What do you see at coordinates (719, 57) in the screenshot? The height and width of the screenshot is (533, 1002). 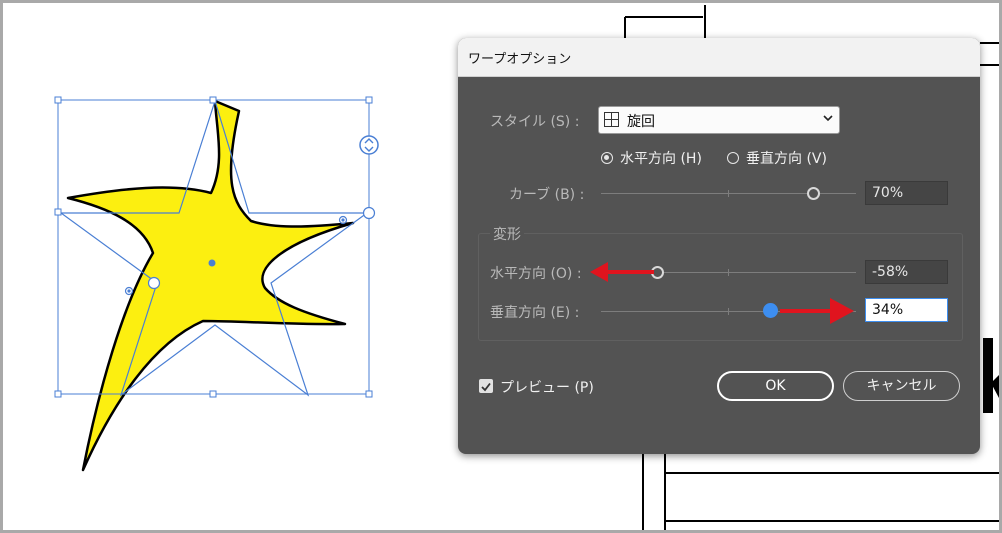 I see `dialog-titlebar: ワープオプション` at bounding box center [719, 57].